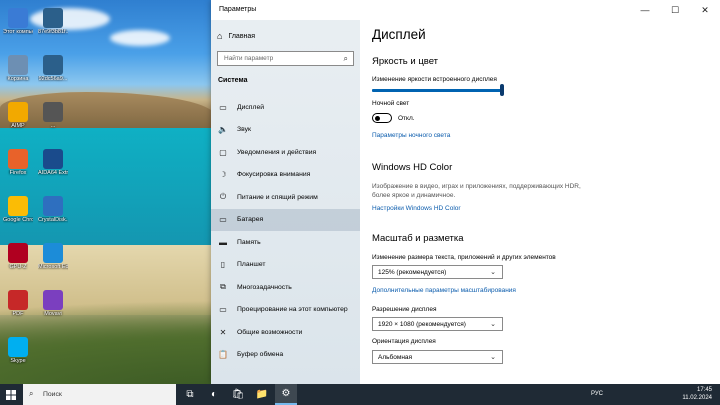 The height and width of the screenshot is (405, 720). I want to click on desktop-shortcut: AIMP, so click(18, 116).